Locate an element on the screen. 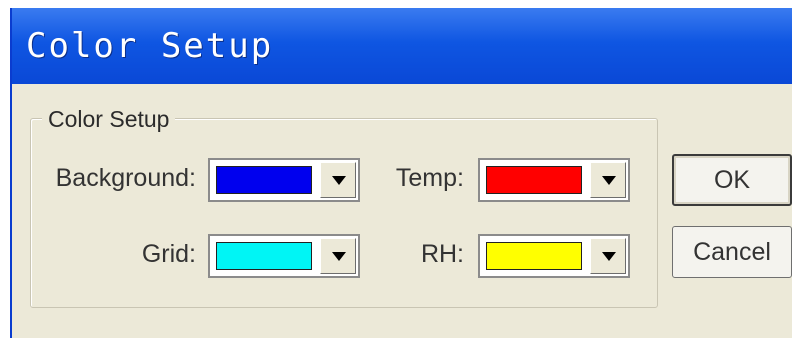  rh-dropdown-button is located at coordinates (608, 256).